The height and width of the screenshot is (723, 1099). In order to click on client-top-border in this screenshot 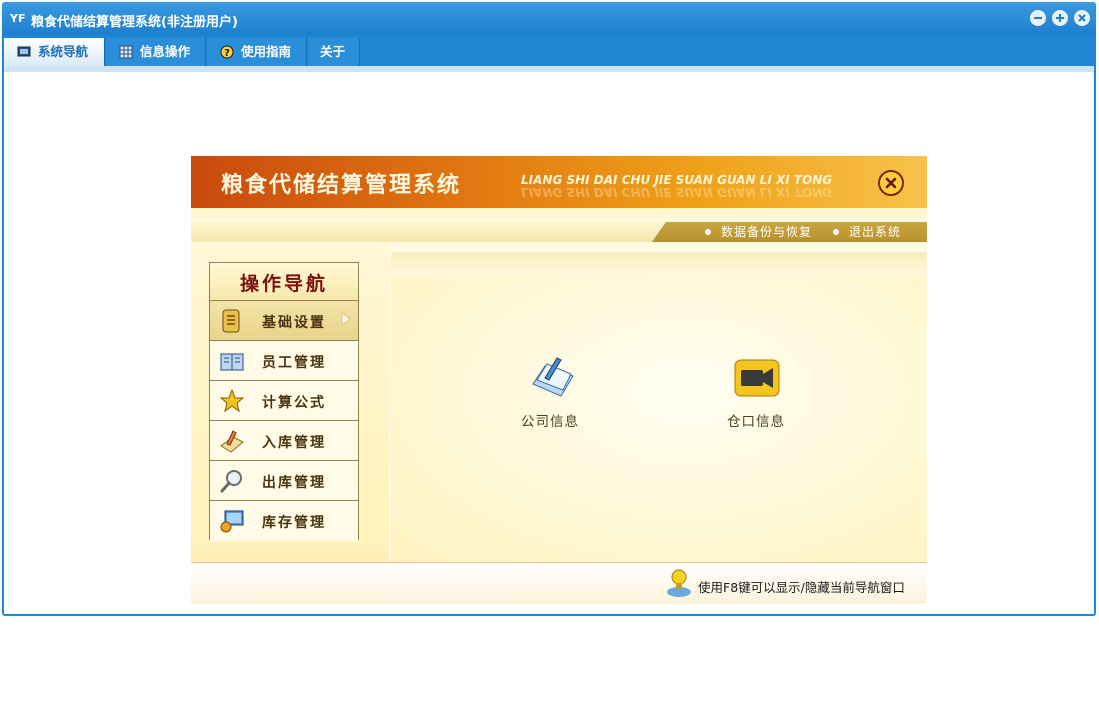, I will do `click(549, 69)`.